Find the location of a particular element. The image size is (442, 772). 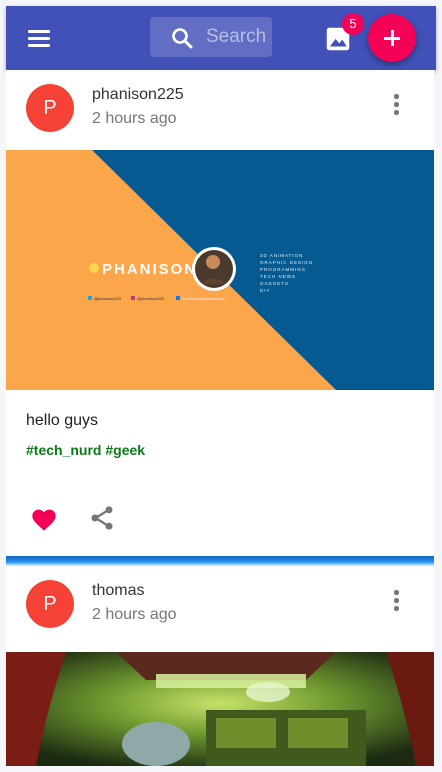

app-bar: 5 is located at coordinates (221, 38).